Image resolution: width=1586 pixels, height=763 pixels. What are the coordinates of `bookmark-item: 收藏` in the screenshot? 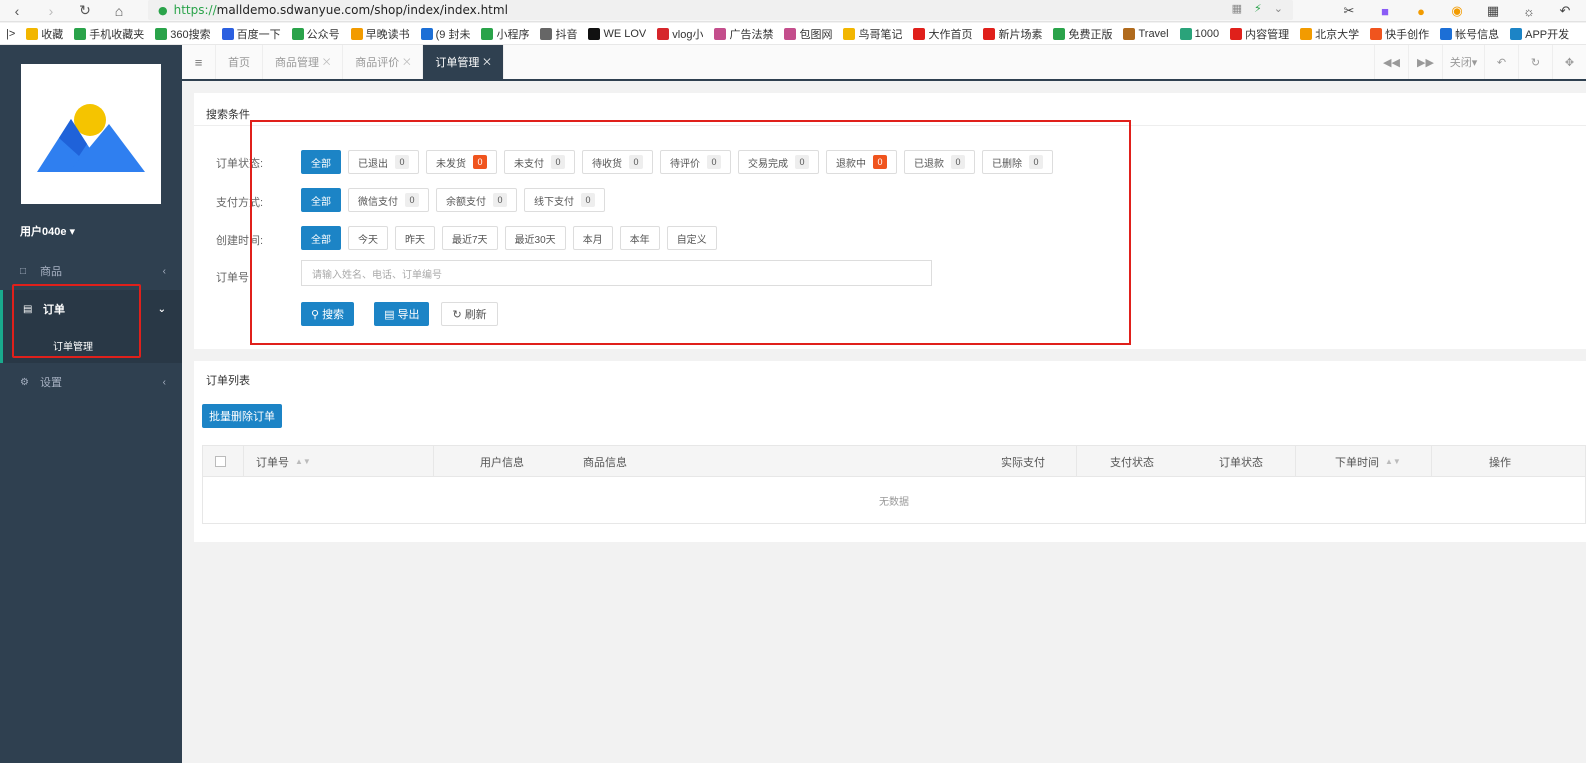 It's located at (44, 34).